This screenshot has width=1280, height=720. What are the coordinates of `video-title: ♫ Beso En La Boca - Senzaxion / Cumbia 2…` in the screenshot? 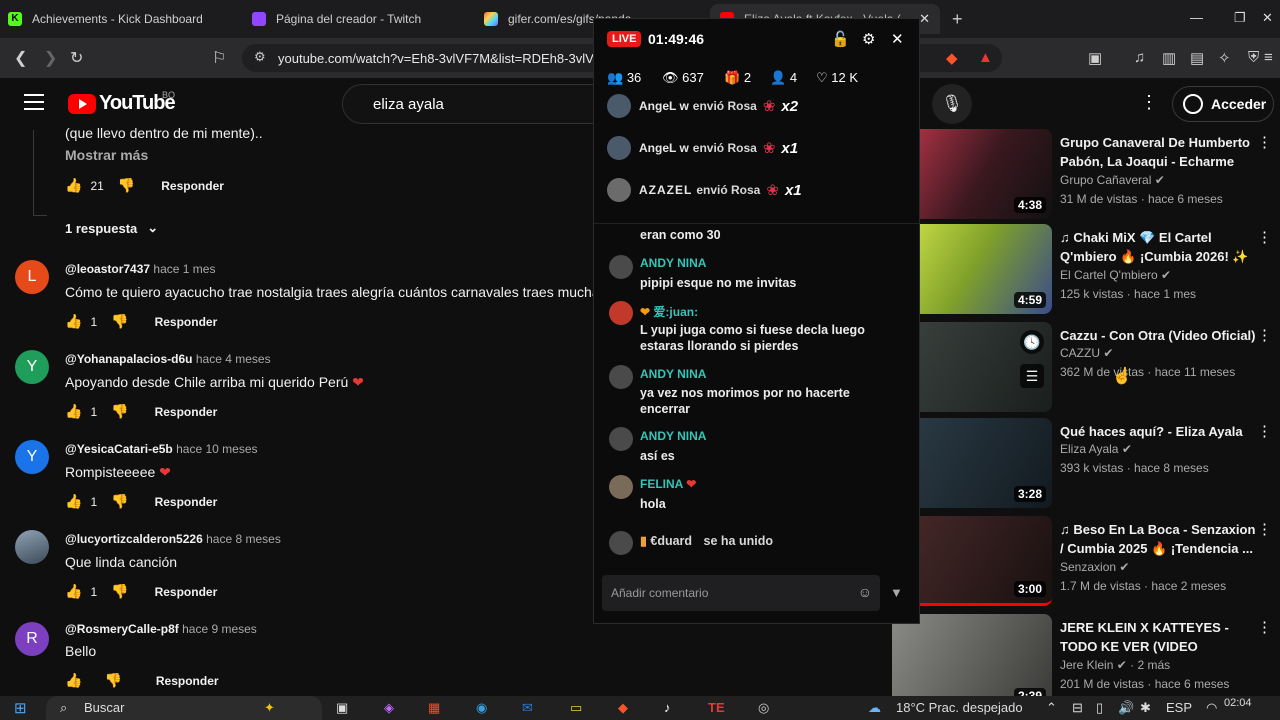 It's located at (1158, 539).